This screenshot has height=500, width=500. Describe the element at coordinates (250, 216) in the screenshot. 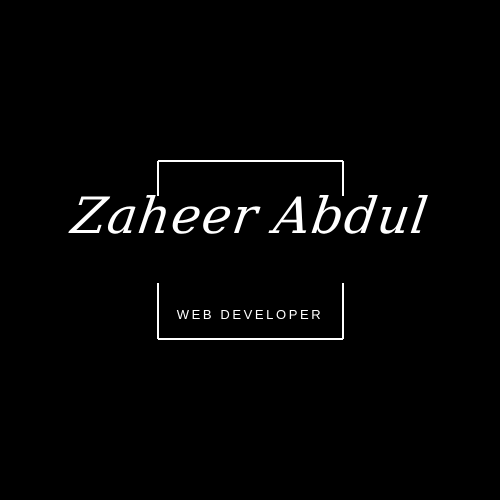

I see `logo-name: Zaheer Abdul` at that location.